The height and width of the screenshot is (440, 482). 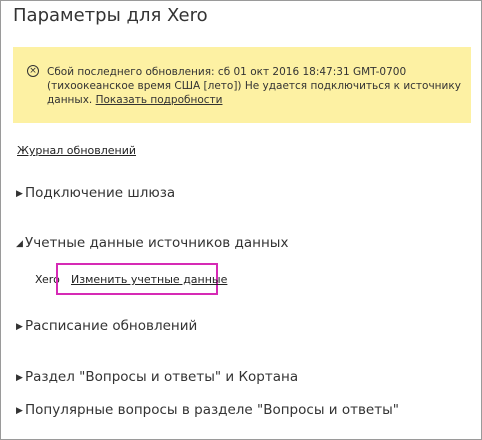 What do you see at coordinates (33, 71) in the screenshot?
I see `error-circle-x-icon: ×` at bounding box center [33, 71].